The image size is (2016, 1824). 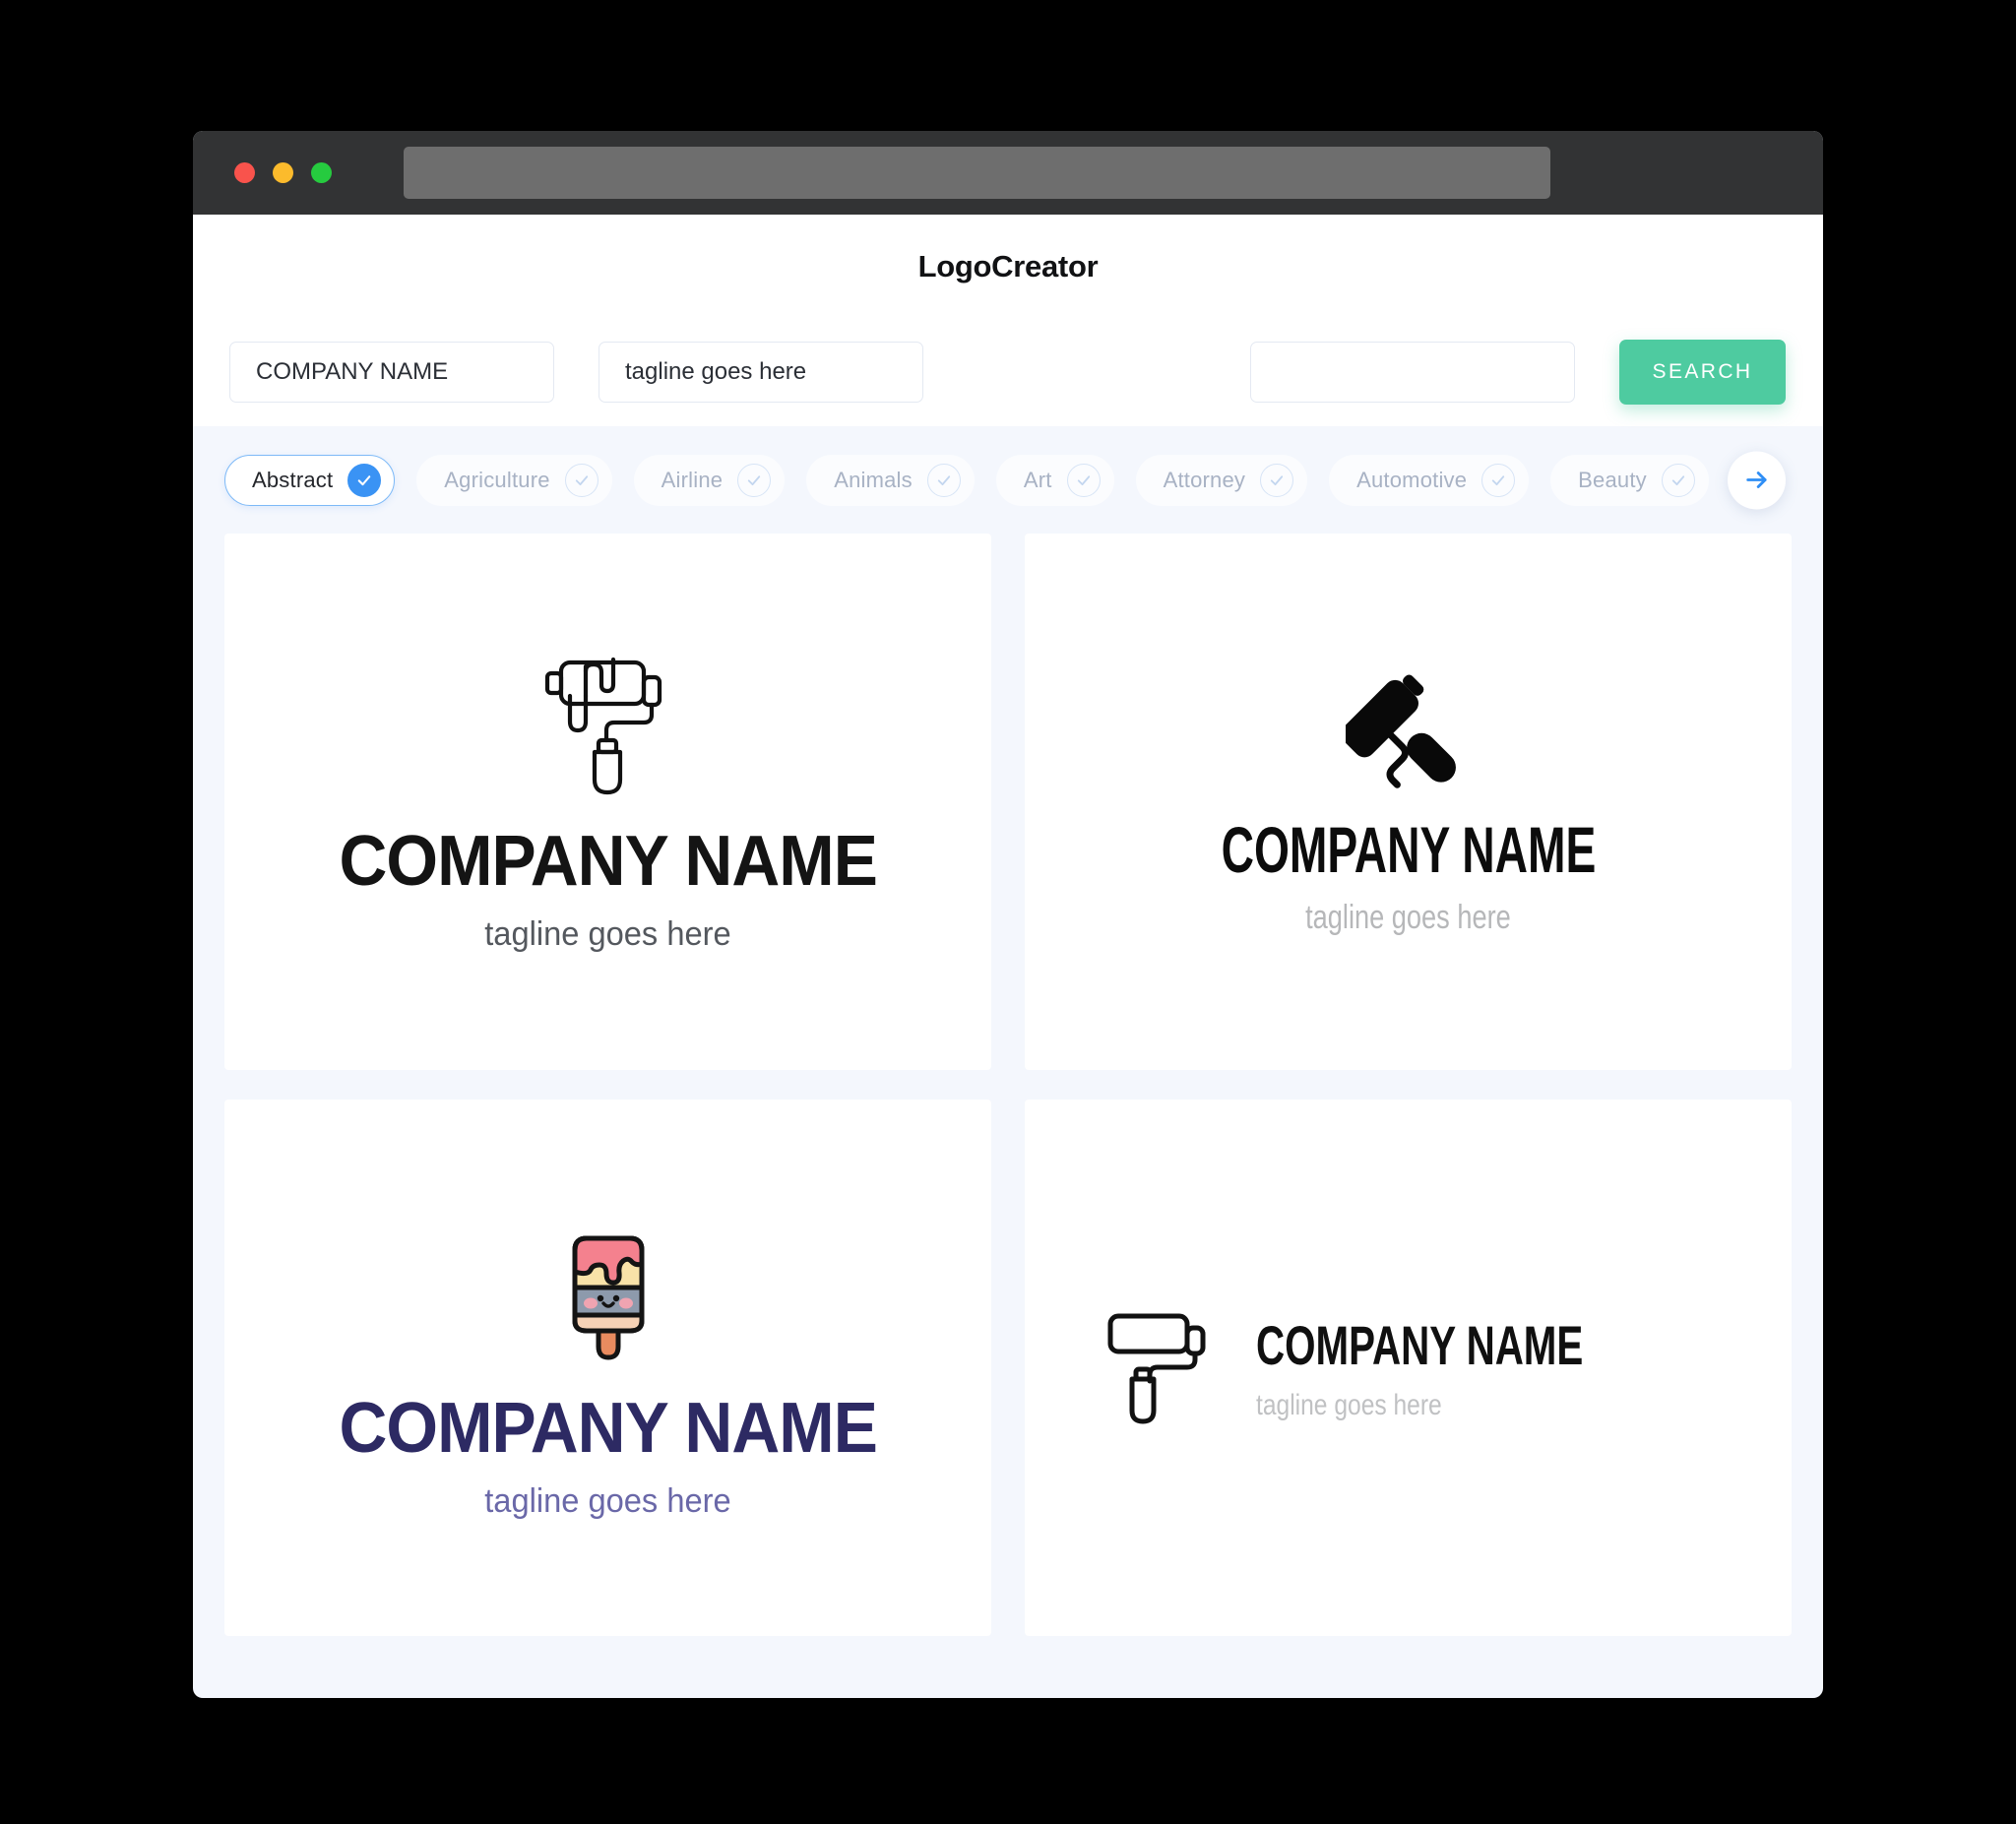 What do you see at coordinates (760, 372) in the screenshot?
I see `tagline-input` at bounding box center [760, 372].